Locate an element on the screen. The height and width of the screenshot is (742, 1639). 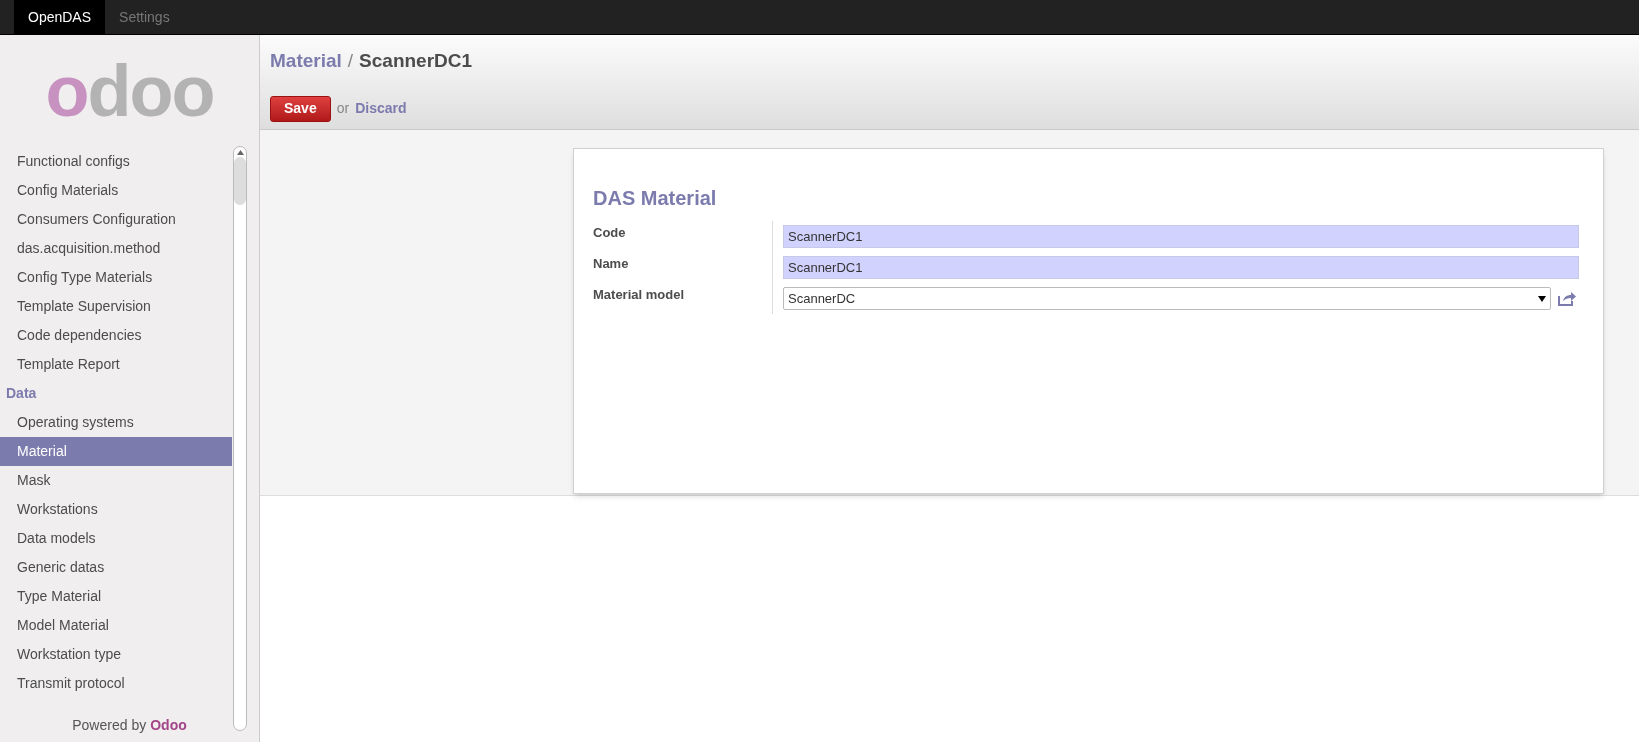
external-link-icon is located at coordinates (1567, 298).